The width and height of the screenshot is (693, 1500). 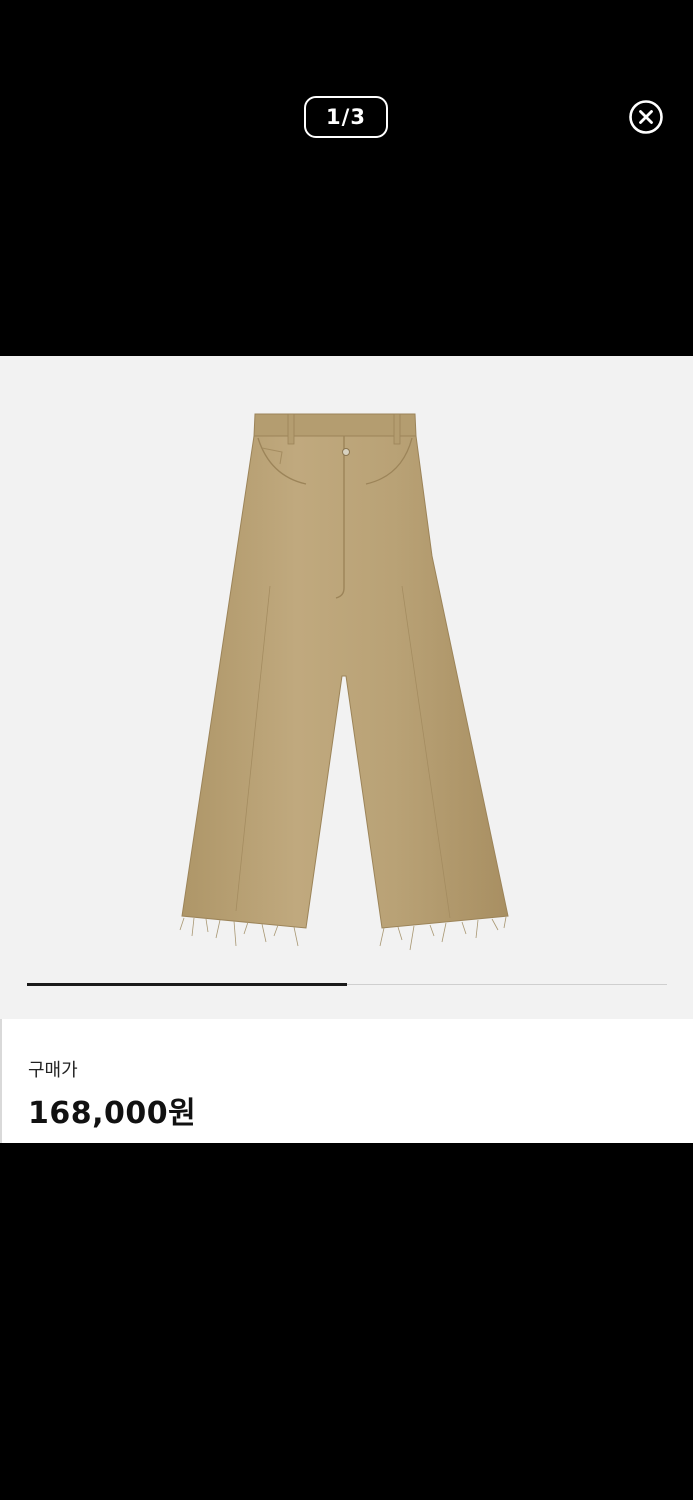 What do you see at coordinates (187, 984) in the screenshot?
I see `gallery-progress-indicator` at bounding box center [187, 984].